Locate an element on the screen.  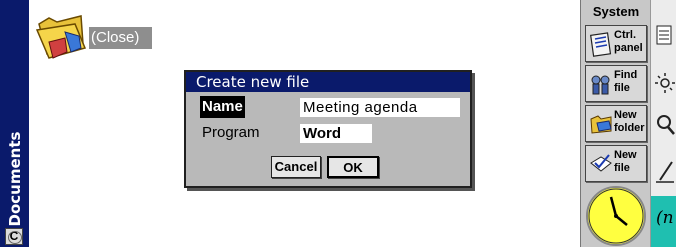
program-field: Word is located at coordinates (336, 133).